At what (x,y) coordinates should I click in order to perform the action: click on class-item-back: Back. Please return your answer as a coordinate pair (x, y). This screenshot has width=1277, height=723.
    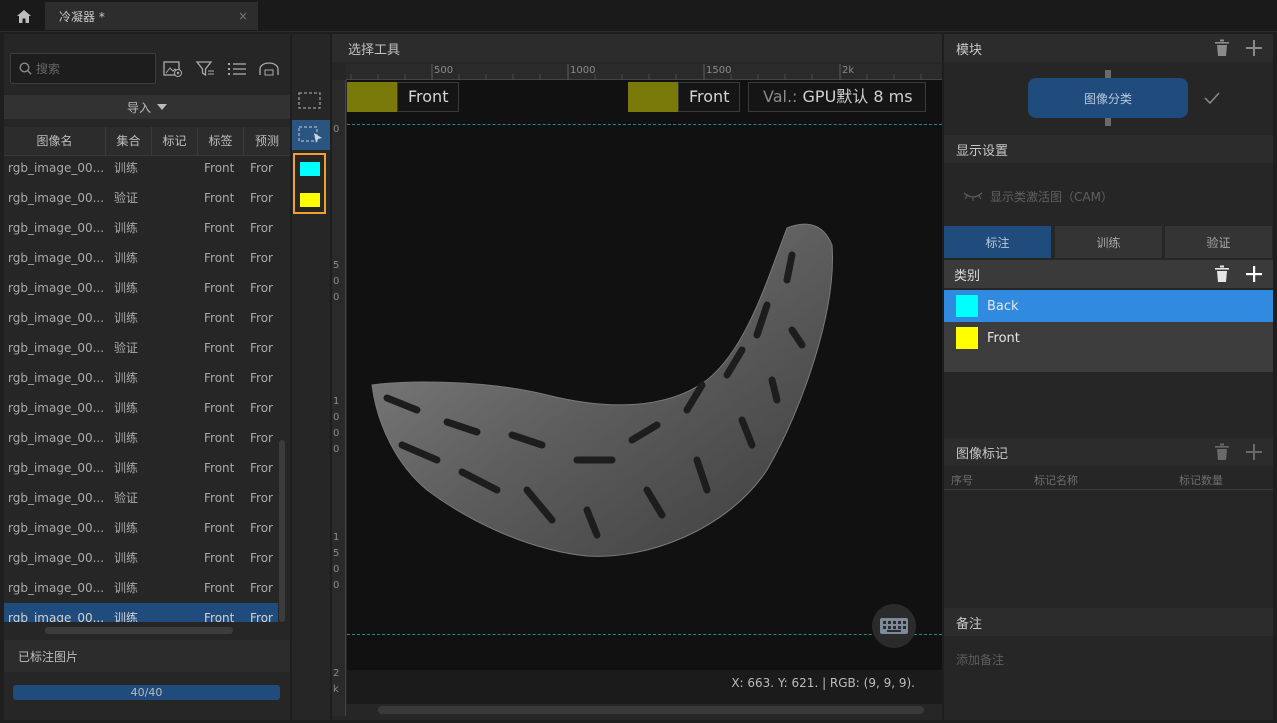
    Looking at the image, I should click on (1108, 306).